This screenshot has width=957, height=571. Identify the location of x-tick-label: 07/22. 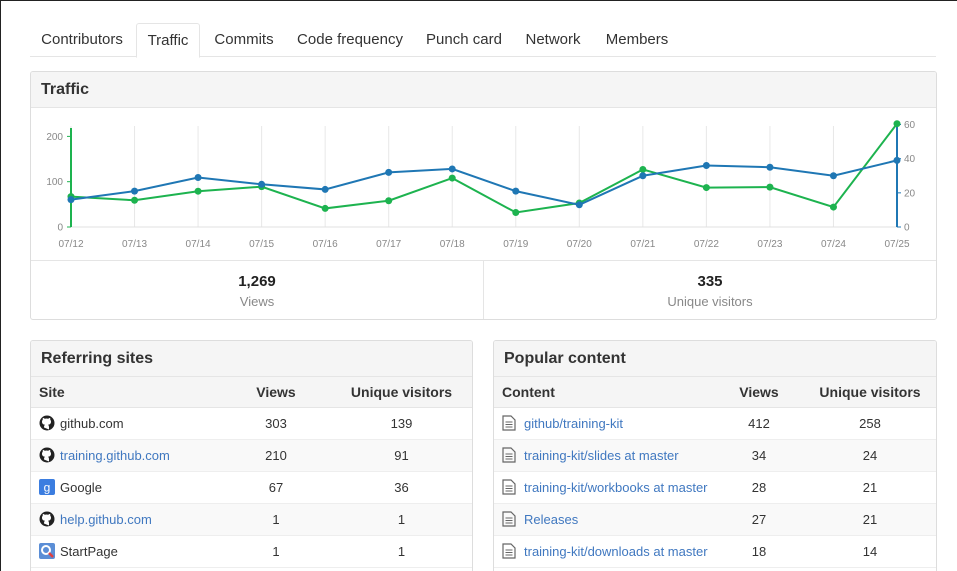
(706, 244).